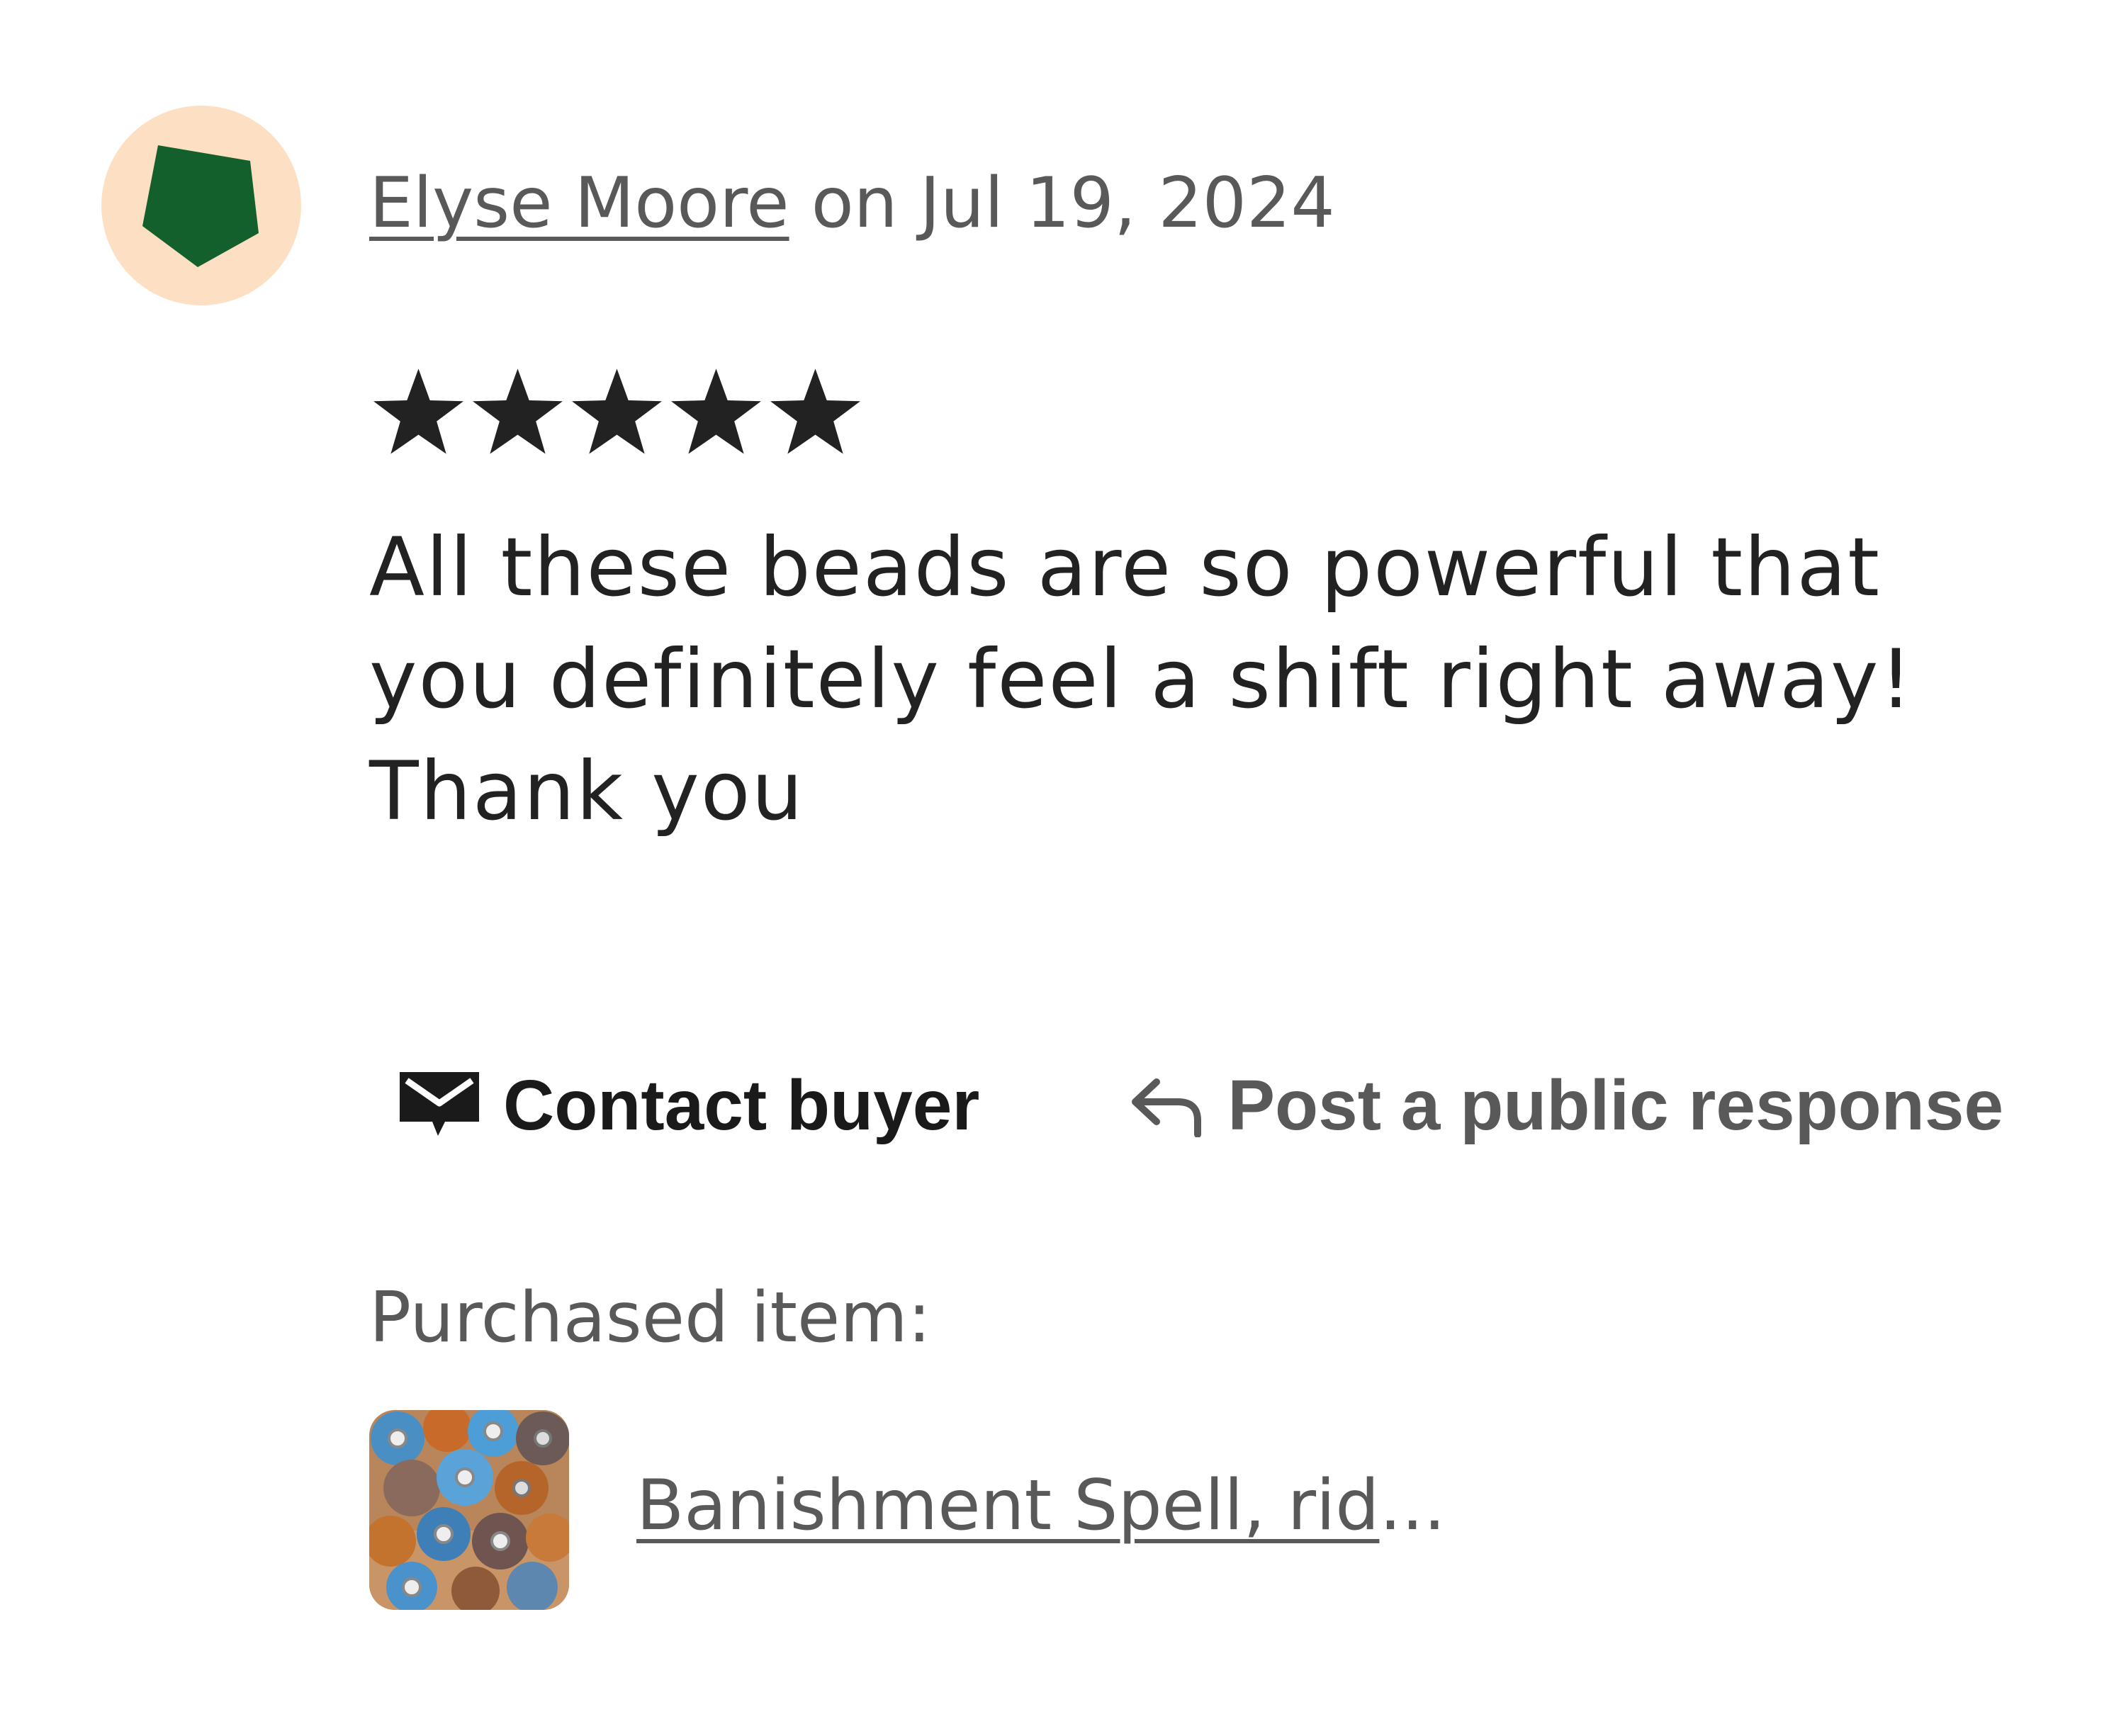 The width and height of the screenshot is (2126, 1736). Describe the element at coordinates (579, 203) in the screenshot. I see `reviewer-name-link: Elyse Moore` at that location.